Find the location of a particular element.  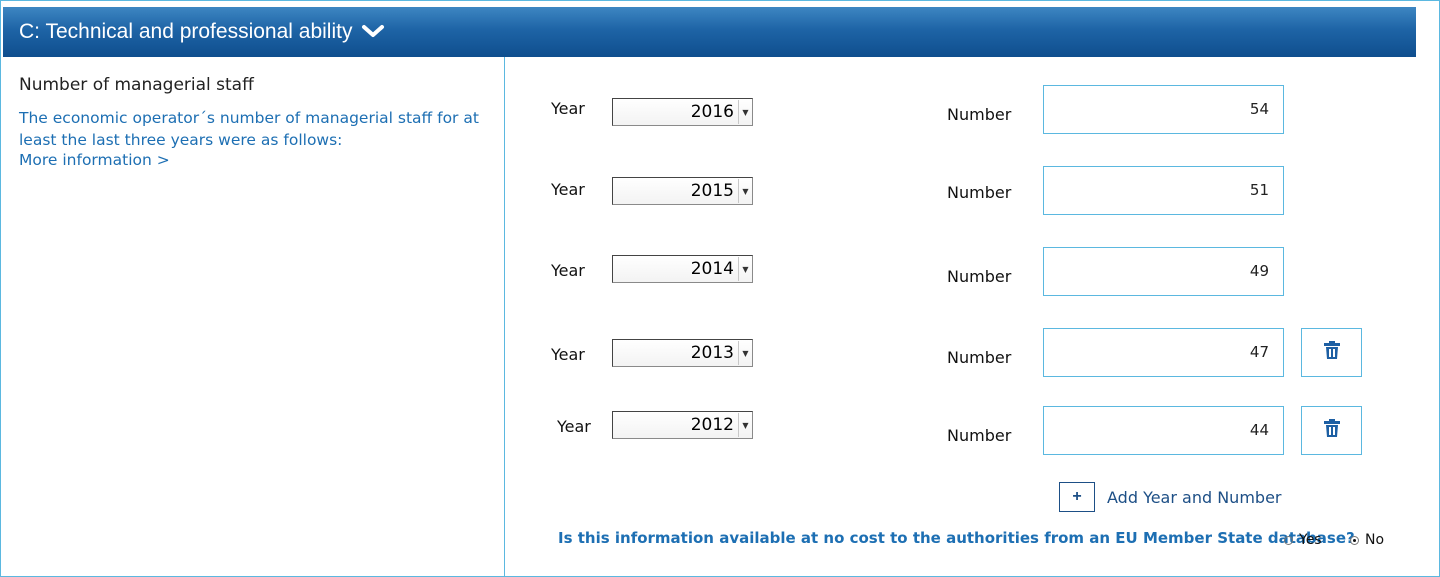

radio-yes: Yes is located at coordinates (1303, 540).